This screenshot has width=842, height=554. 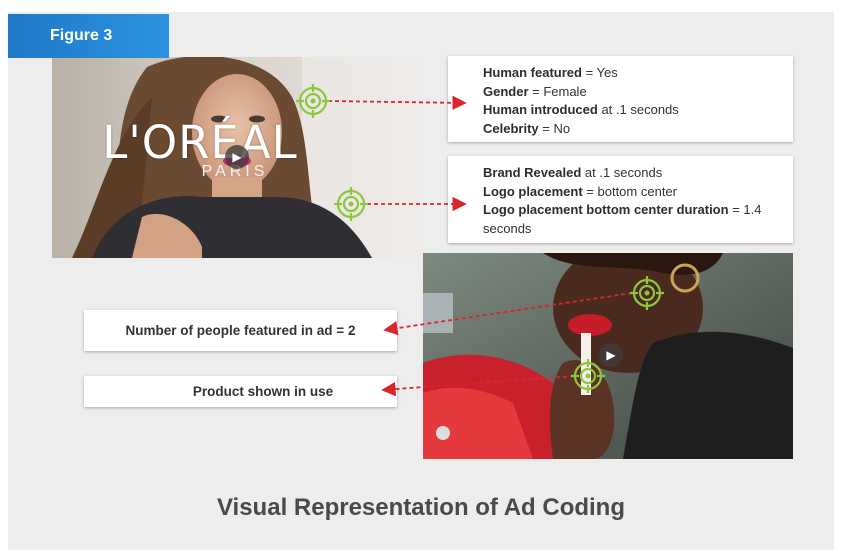 What do you see at coordinates (554, 128) in the screenshot?
I see `coding-value: = No` at bounding box center [554, 128].